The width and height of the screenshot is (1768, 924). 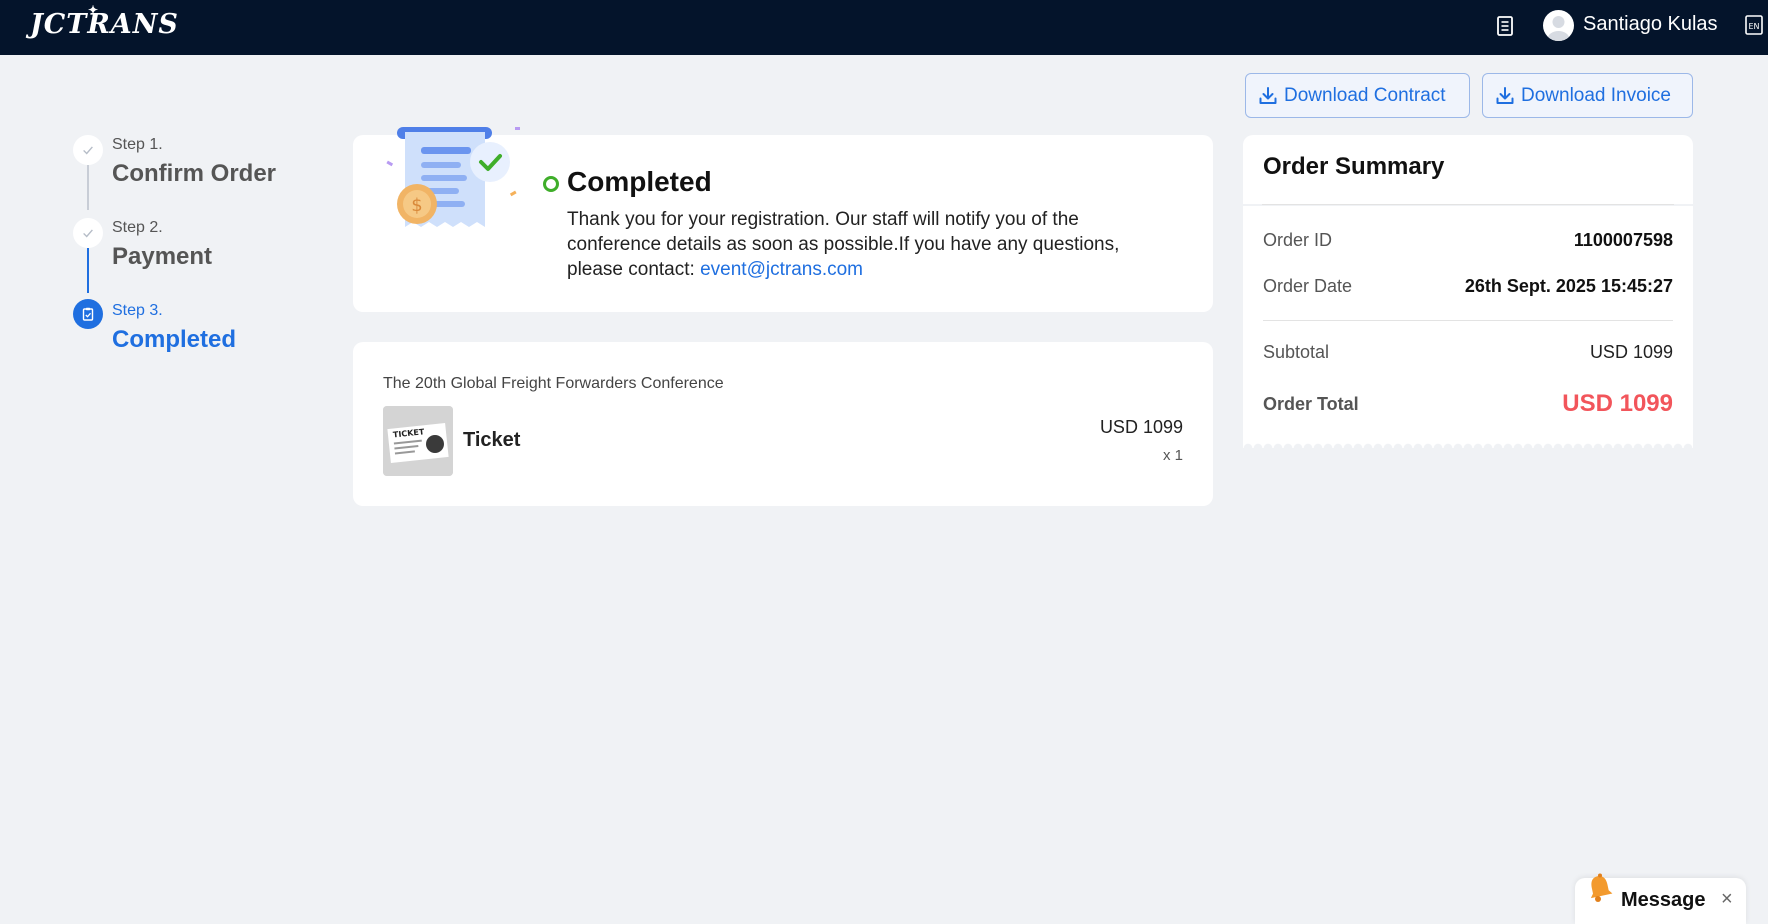 What do you see at coordinates (194, 173) in the screenshot?
I see `step-title: Confirm Order` at bounding box center [194, 173].